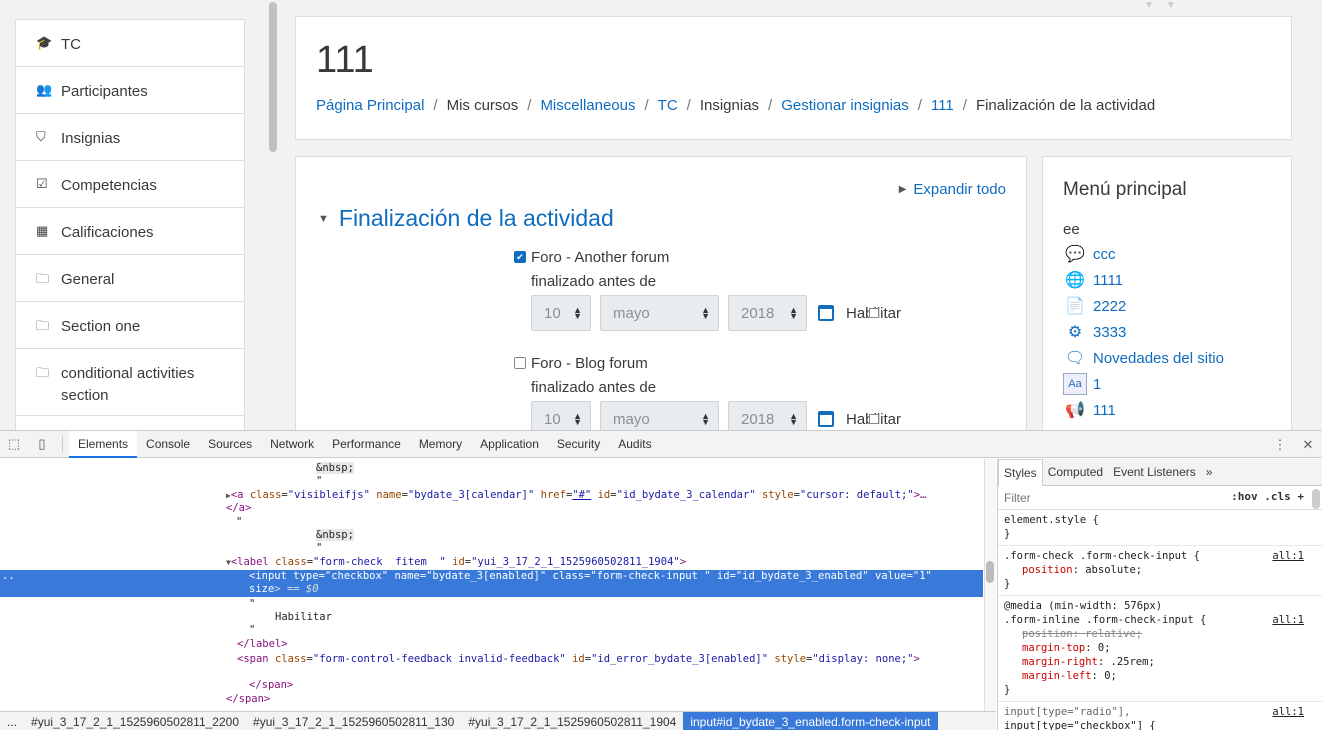  Describe the element at coordinates (1143, 280) in the screenshot. I see `menu-item-1111: 🌐 1111` at that location.